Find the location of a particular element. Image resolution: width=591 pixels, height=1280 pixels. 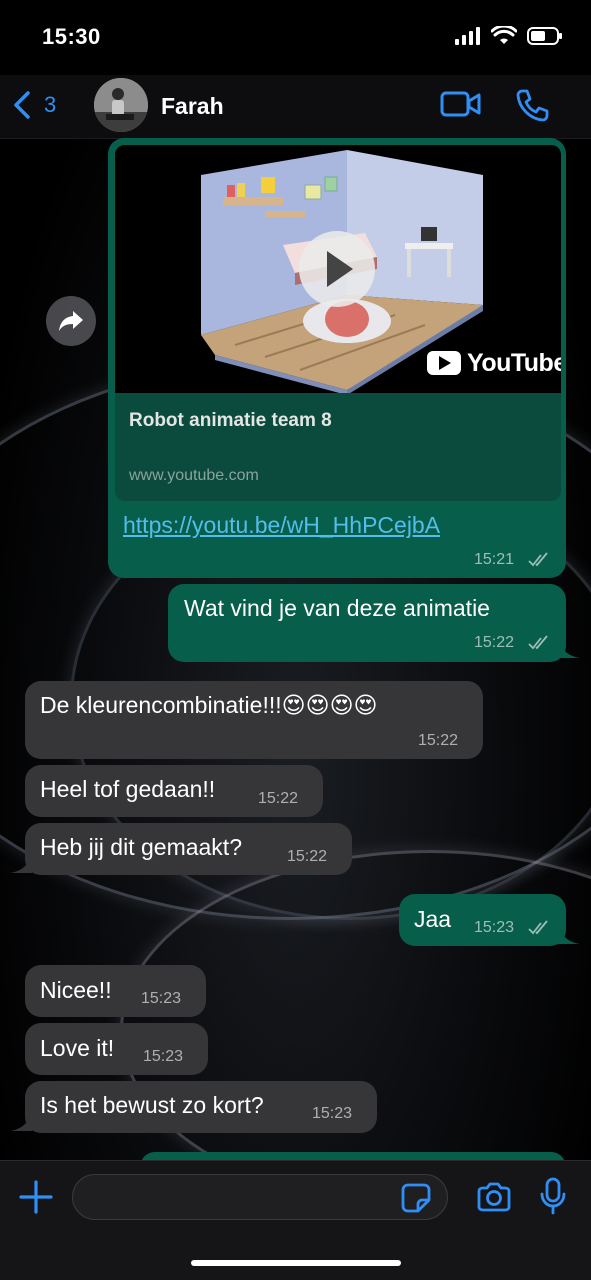

voice-call-button is located at coordinates (532, 107).